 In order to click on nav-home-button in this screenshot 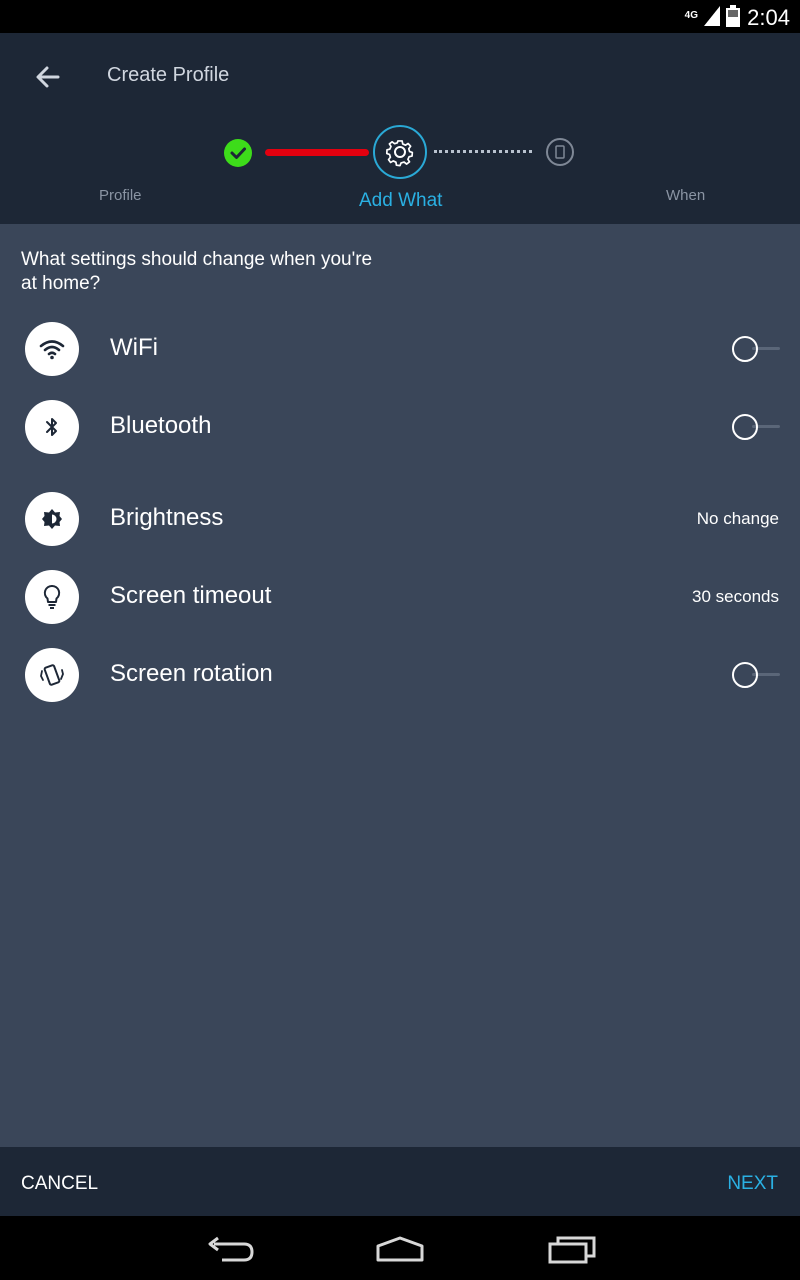, I will do `click(400, 1249)`.